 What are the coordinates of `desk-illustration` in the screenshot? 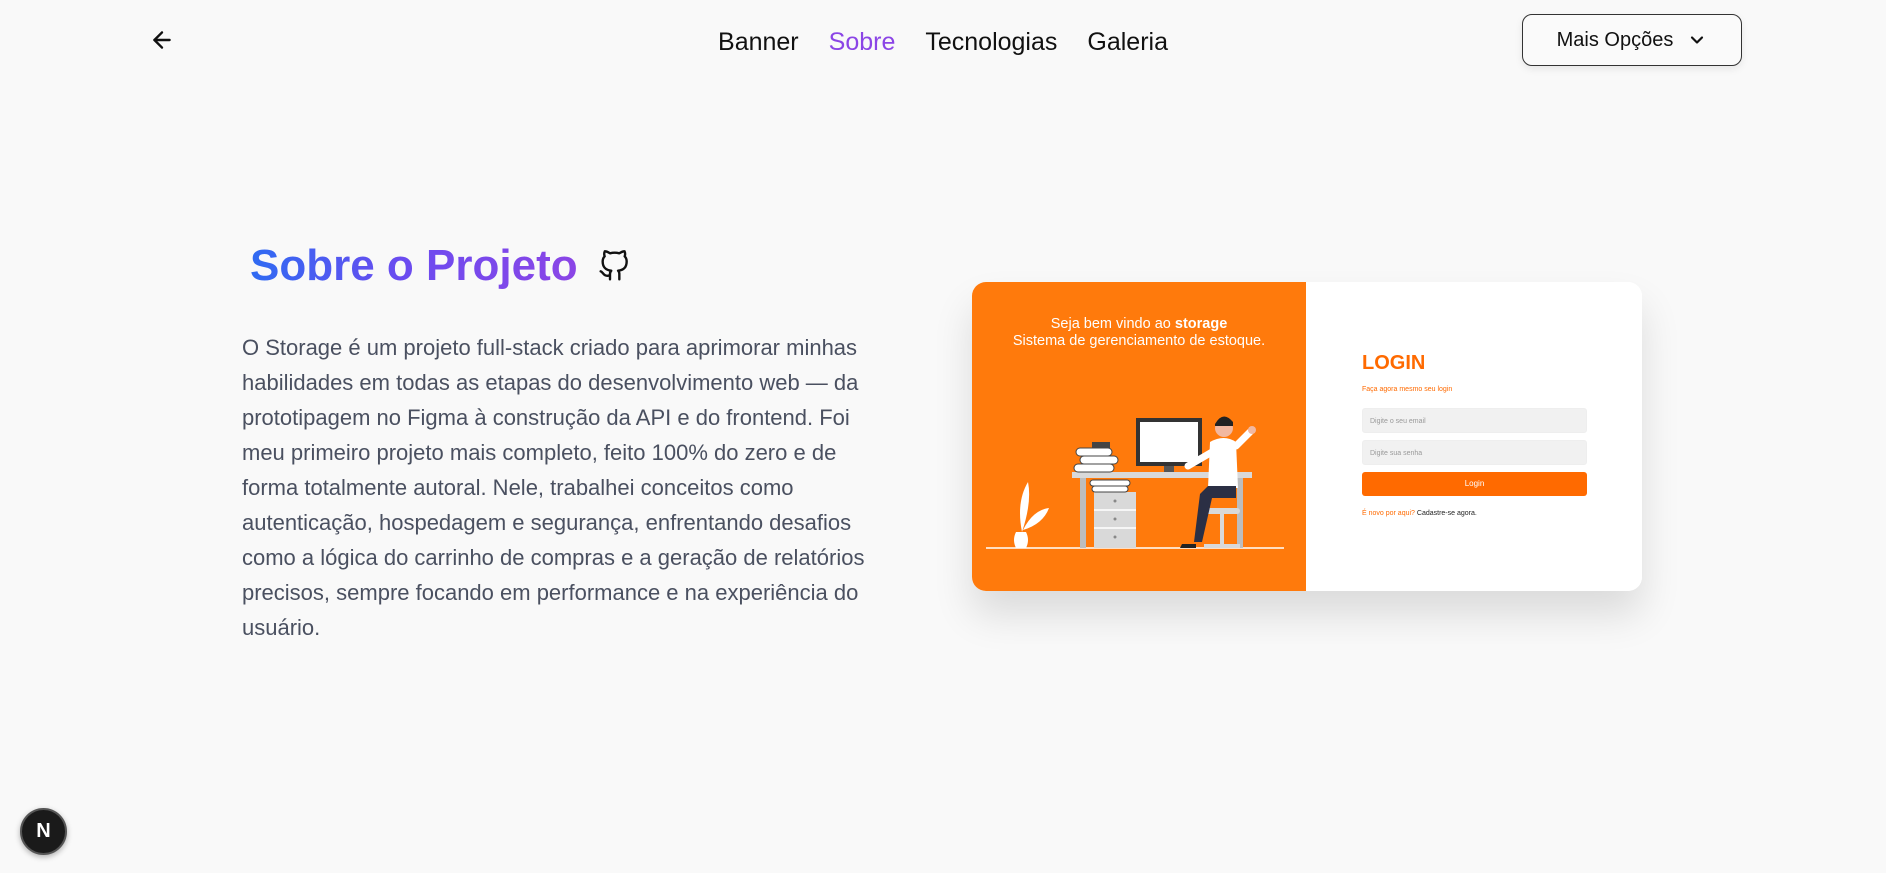 It's located at (1135, 482).